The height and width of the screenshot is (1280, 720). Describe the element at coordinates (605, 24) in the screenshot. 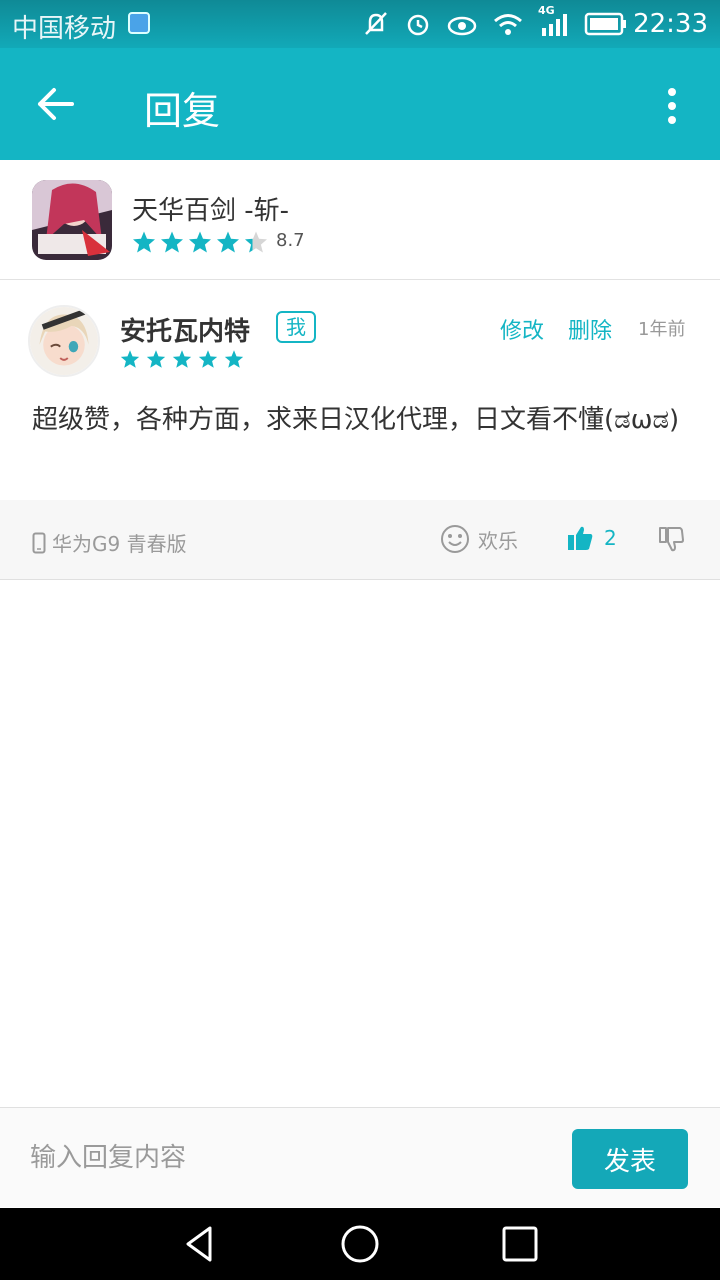

I see `battery-icon` at that location.